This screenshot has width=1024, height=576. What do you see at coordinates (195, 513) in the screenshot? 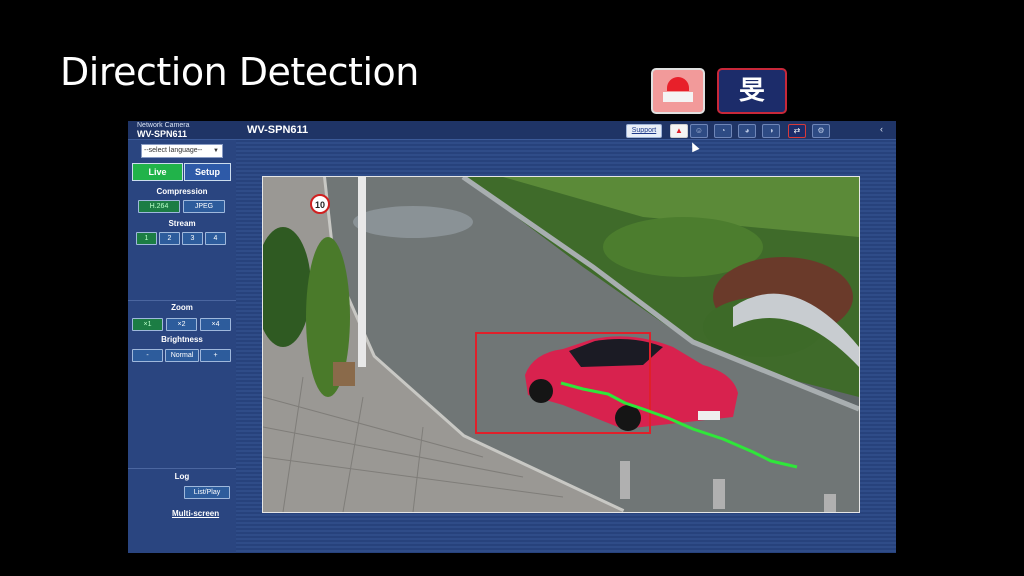
I see `multi-screen-link: Multi-screen` at bounding box center [195, 513].